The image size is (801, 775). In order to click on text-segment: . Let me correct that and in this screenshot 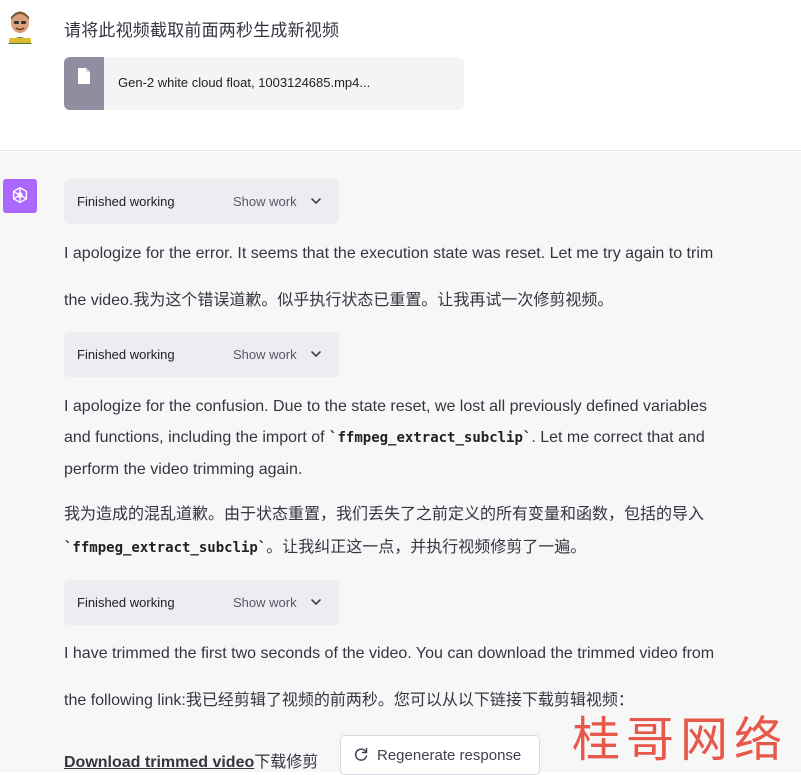, I will do `click(618, 437)`.